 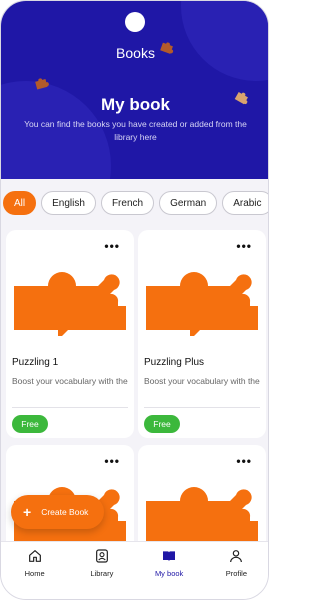 What do you see at coordinates (35, 362) in the screenshot?
I see `book-title: Puzzling 1` at bounding box center [35, 362].